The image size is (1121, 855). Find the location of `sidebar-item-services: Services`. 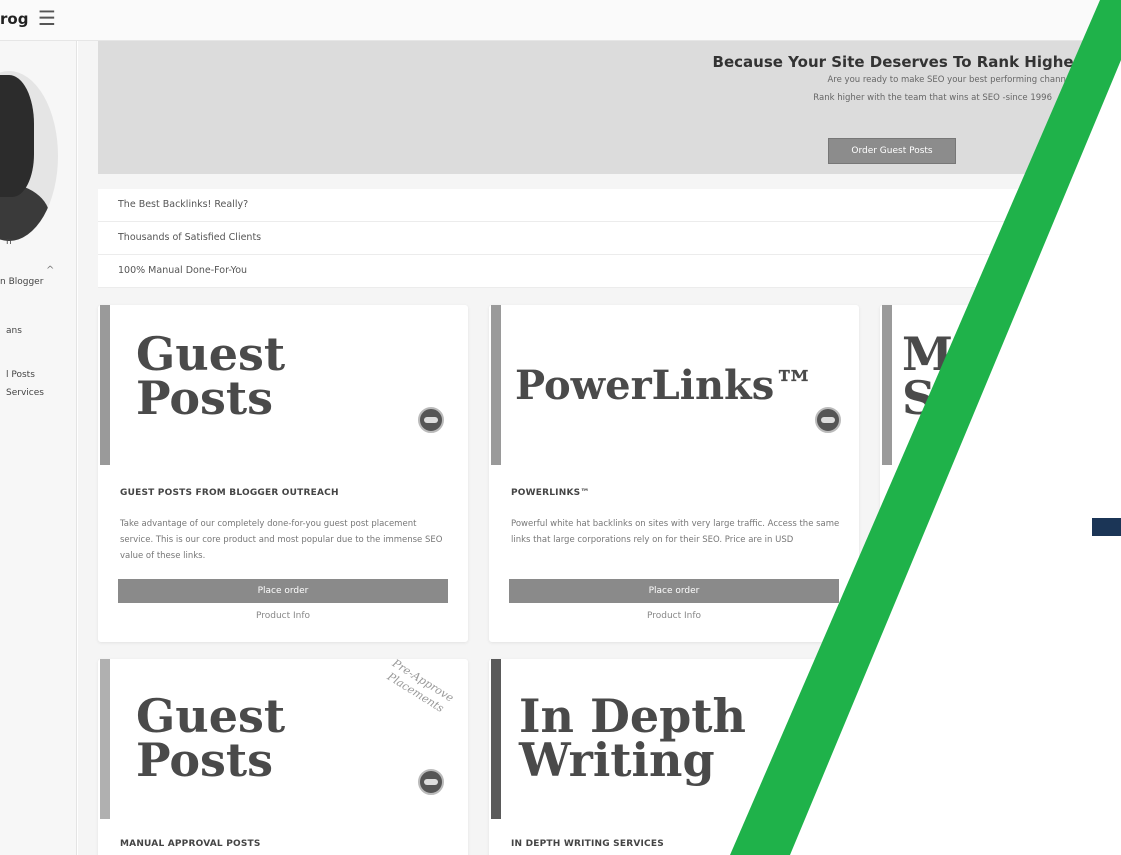

sidebar-item-services: Services is located at coordinates (25, 393).